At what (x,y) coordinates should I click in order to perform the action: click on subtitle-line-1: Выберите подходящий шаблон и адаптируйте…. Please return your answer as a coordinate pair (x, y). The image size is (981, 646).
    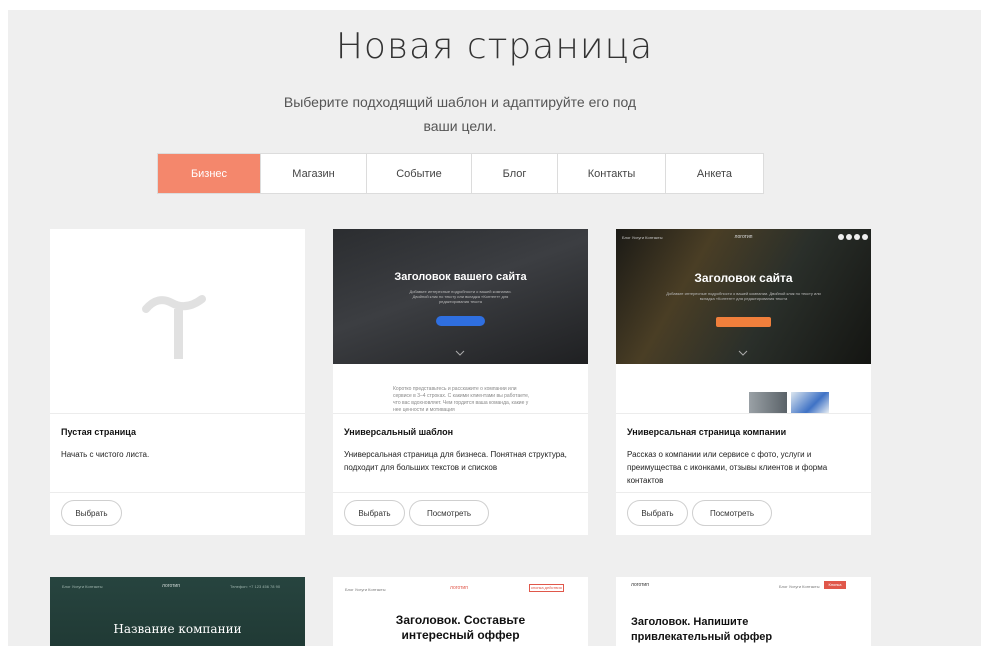
    Looking at the image, I should click on (460, 102).